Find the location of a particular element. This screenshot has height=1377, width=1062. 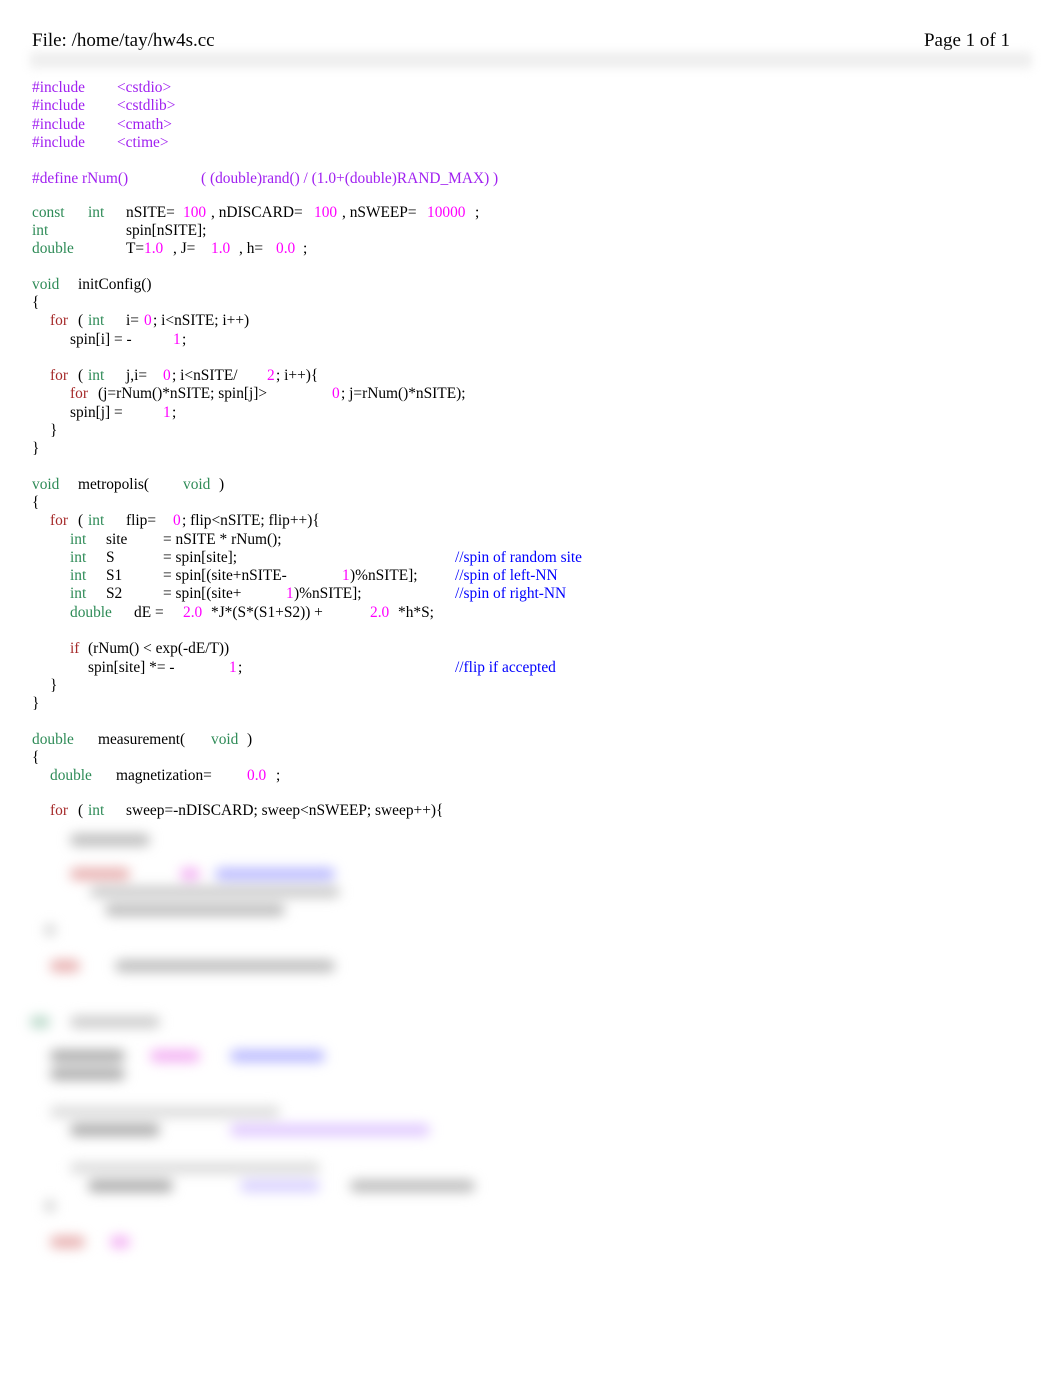

code-line-func-sig: void metropolis( void ) is located at coordinates (128, 485).